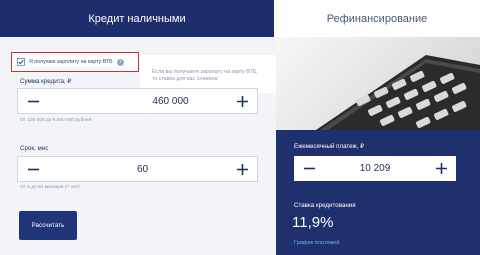 Image resolution: width=480 pixels, height=255 pixels. Describe the element at coordinates (313, 222) in the screenshot. I see `interest-rate-value: 11,9%` at that location.